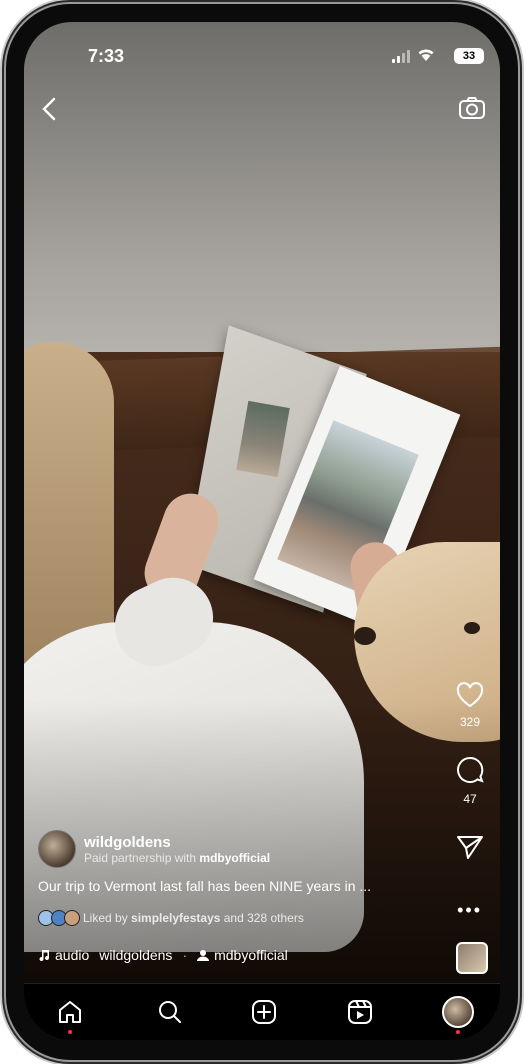 Image resolution: width=524 pixels, height=1064 pixels. Describe the element at coordinates (472, 958) in the screenshot. I see `audio-album-thumbnail` at that location.